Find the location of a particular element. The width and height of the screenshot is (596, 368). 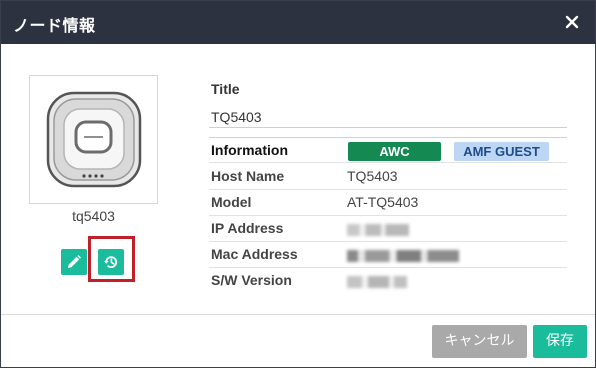

model-row: Model AT-TQ5403 is located at coordinates (388, 203).